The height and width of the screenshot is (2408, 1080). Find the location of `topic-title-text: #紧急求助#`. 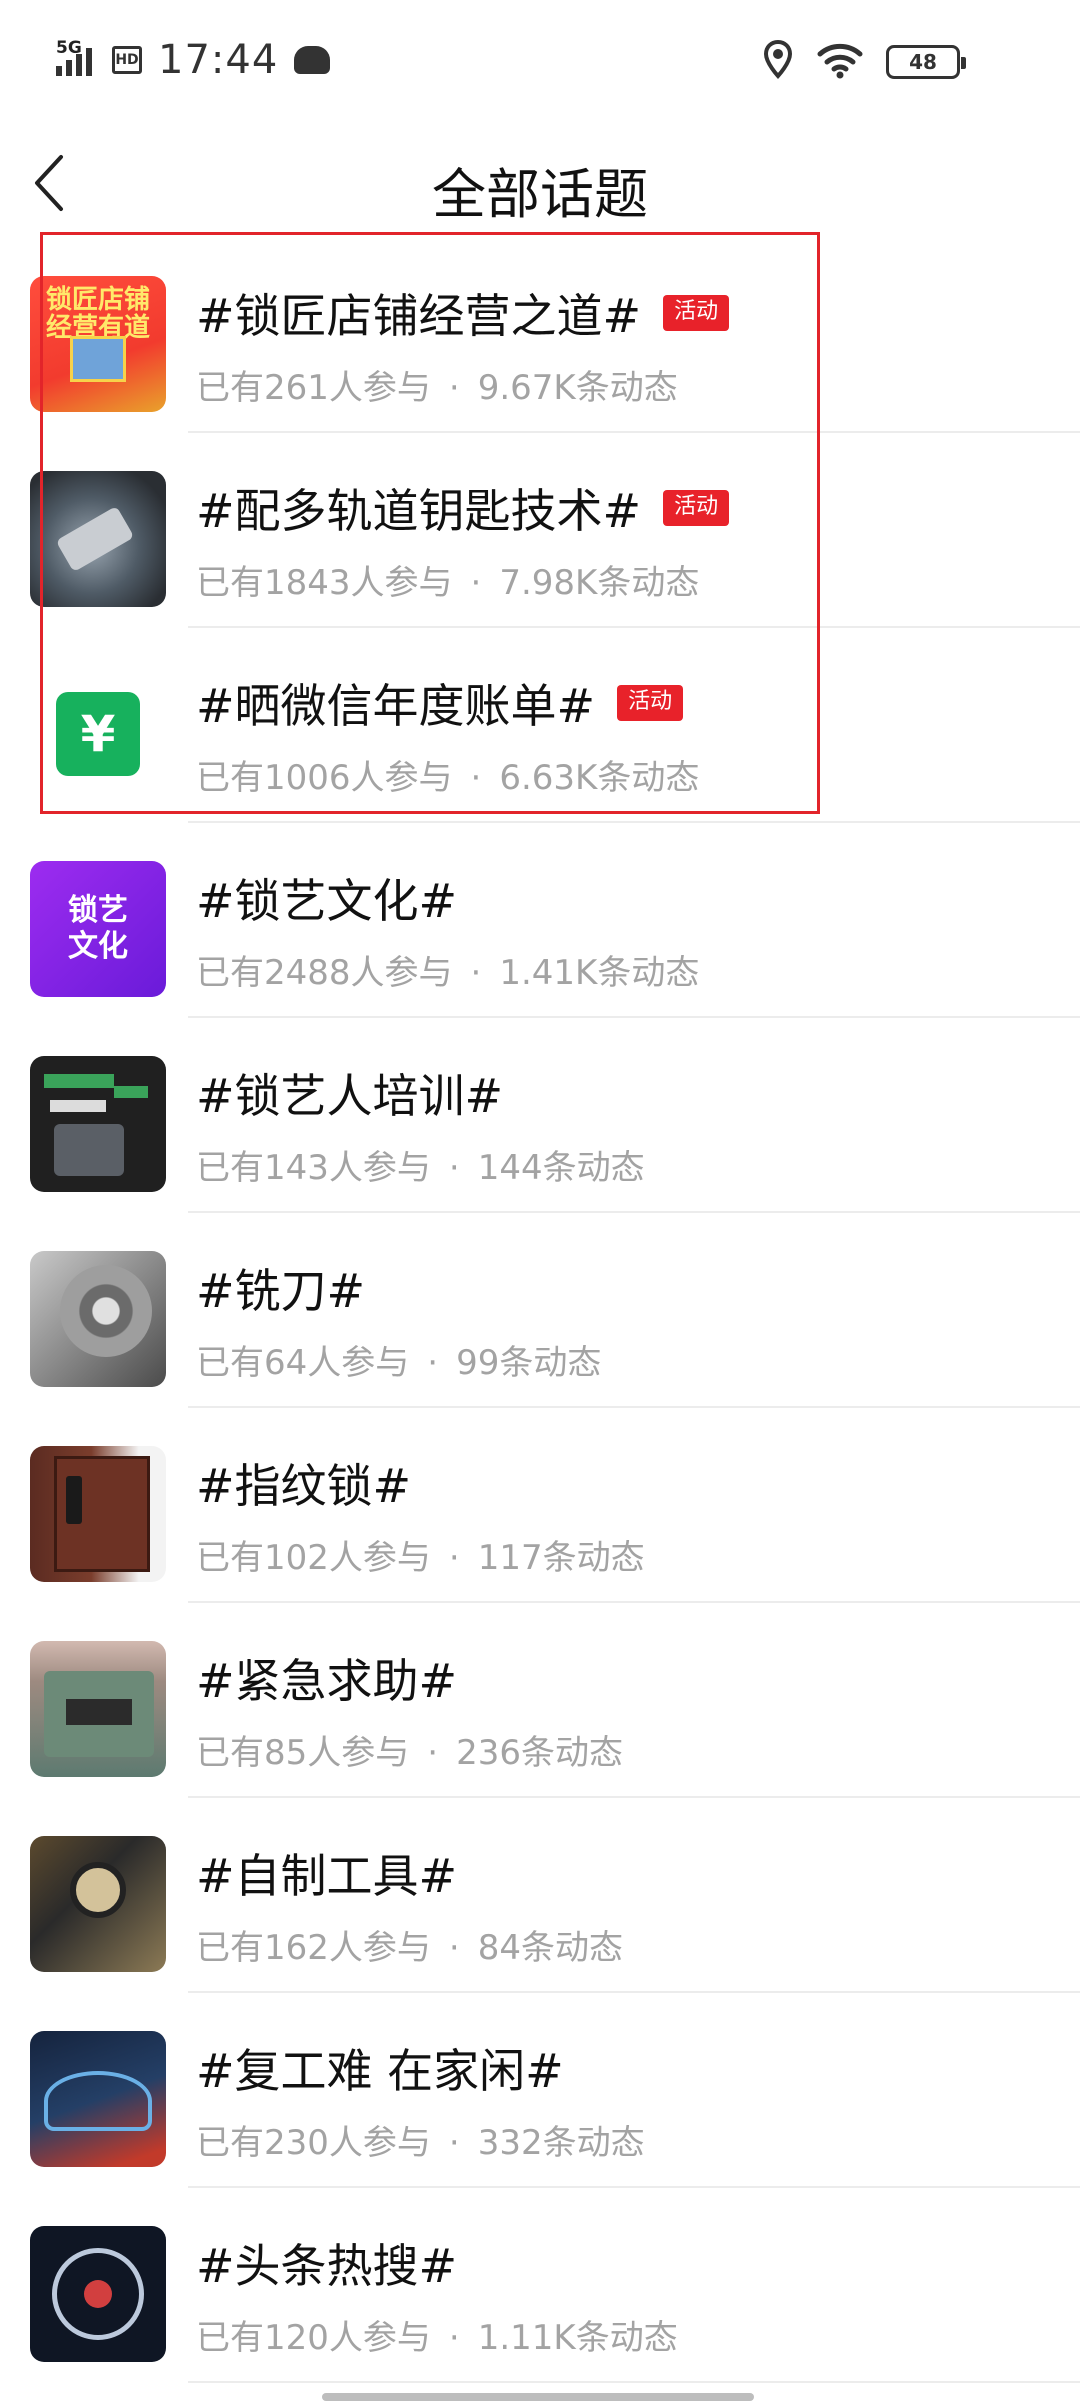

topic-title-text: #紧急求助# is located at coordinates (327, 1681).